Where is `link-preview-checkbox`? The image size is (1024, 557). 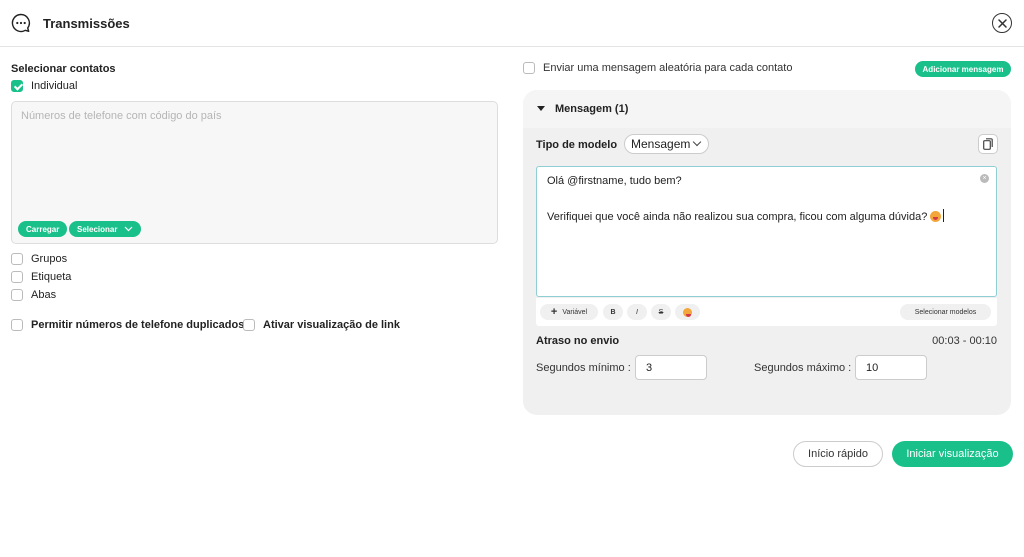 link-preview-checkbox is located at coordinates (249, 325).